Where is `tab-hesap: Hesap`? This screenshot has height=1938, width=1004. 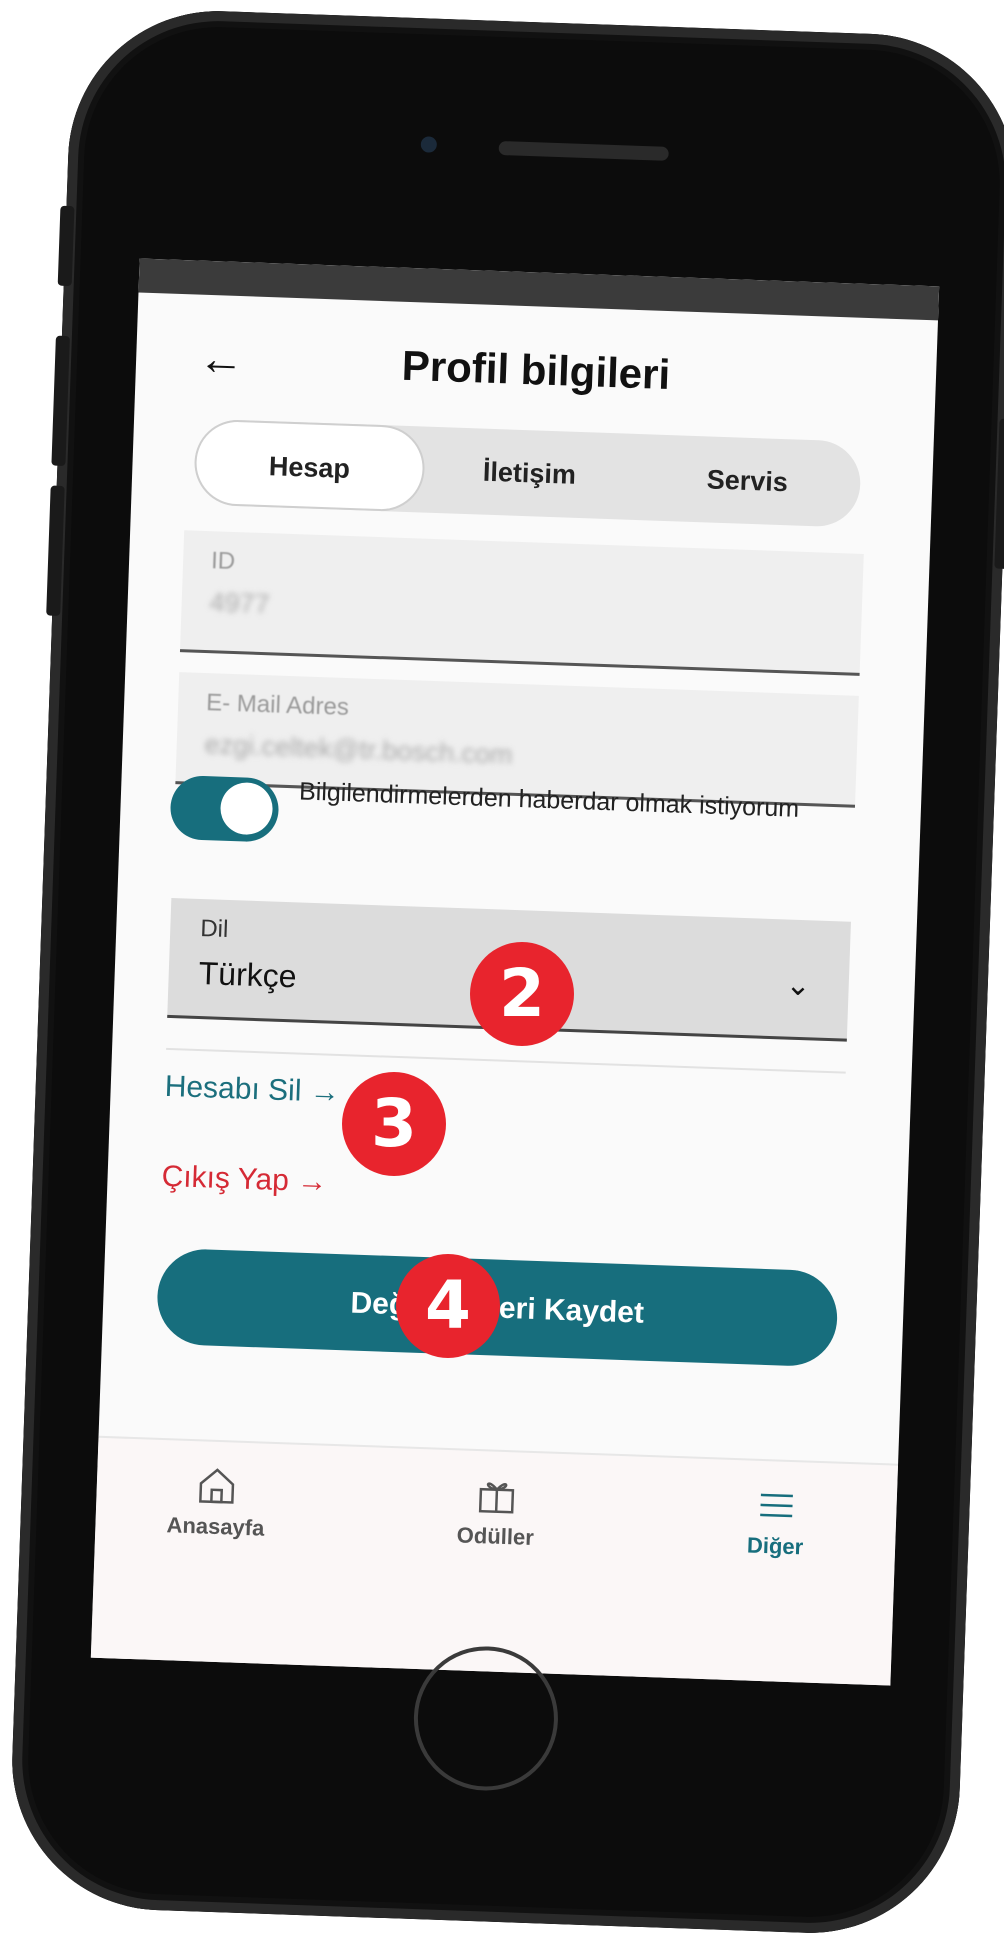 tab-hesap: Hesap is located at coordinates (309, 465).